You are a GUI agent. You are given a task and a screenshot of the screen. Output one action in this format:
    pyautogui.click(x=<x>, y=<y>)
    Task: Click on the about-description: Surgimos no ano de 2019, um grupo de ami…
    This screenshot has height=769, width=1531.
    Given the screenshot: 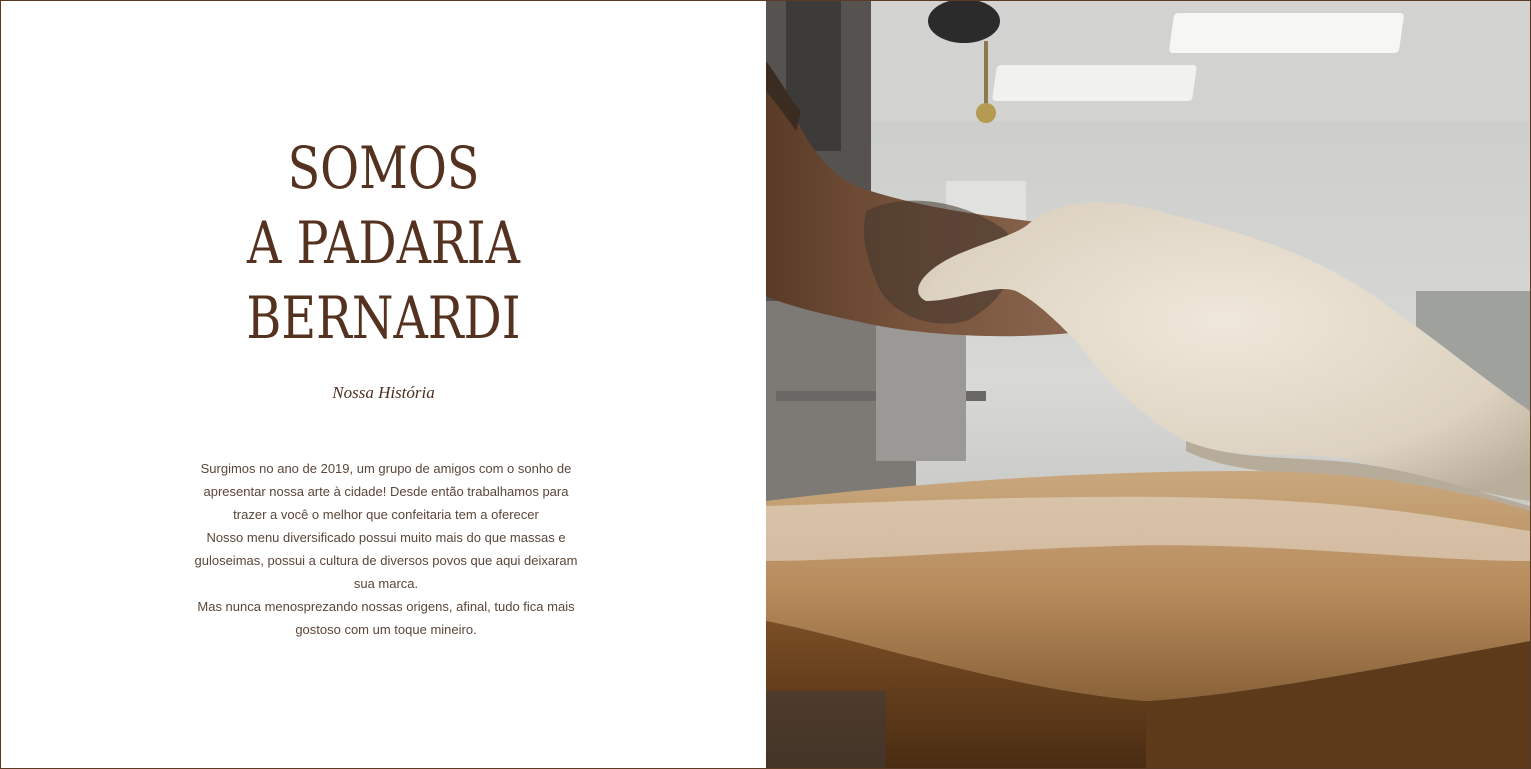 What is the action you would take?
    pyautogui.click(x=386, y=549)
    